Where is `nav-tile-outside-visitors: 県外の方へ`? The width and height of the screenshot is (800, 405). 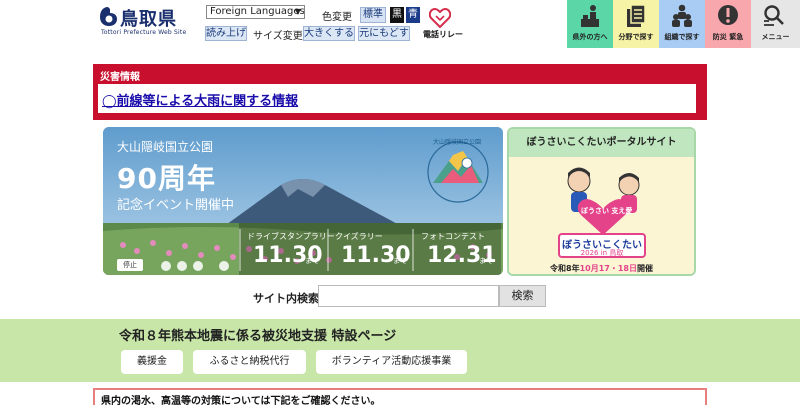
nav-tile-outside-visitors: 県外の方へ is located at coordinates (590, 24).